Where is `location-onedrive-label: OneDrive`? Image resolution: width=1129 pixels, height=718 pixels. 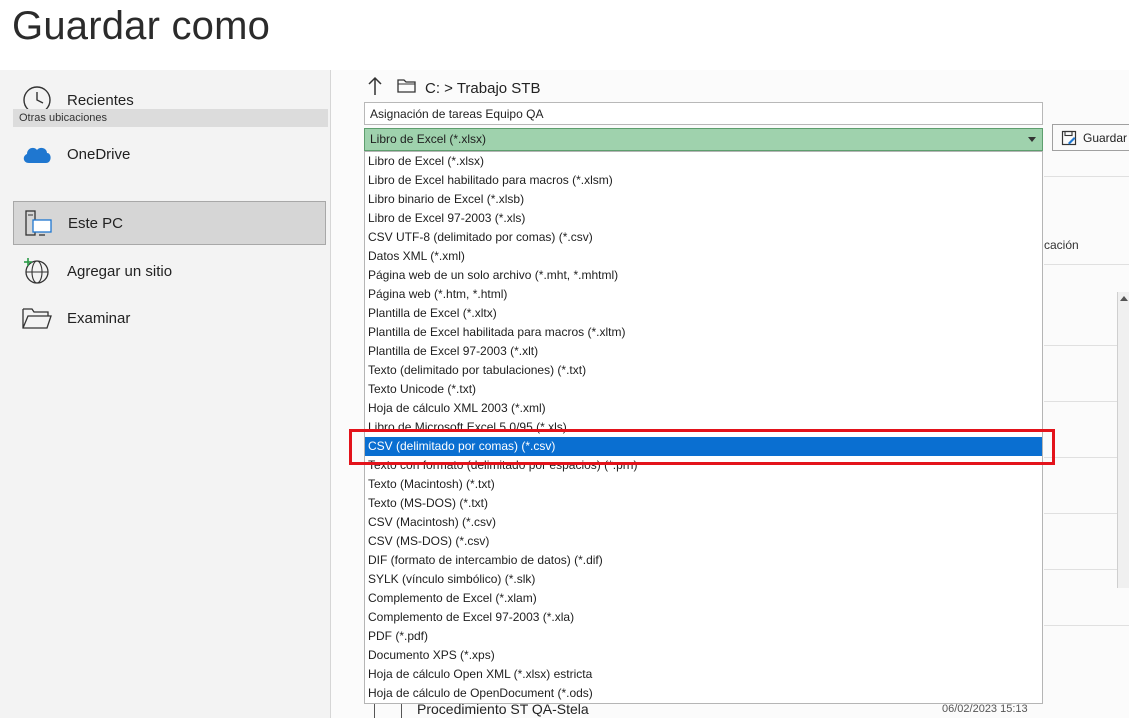
location-onedrive-label: OneDrive is located at coordinates (99, 154).